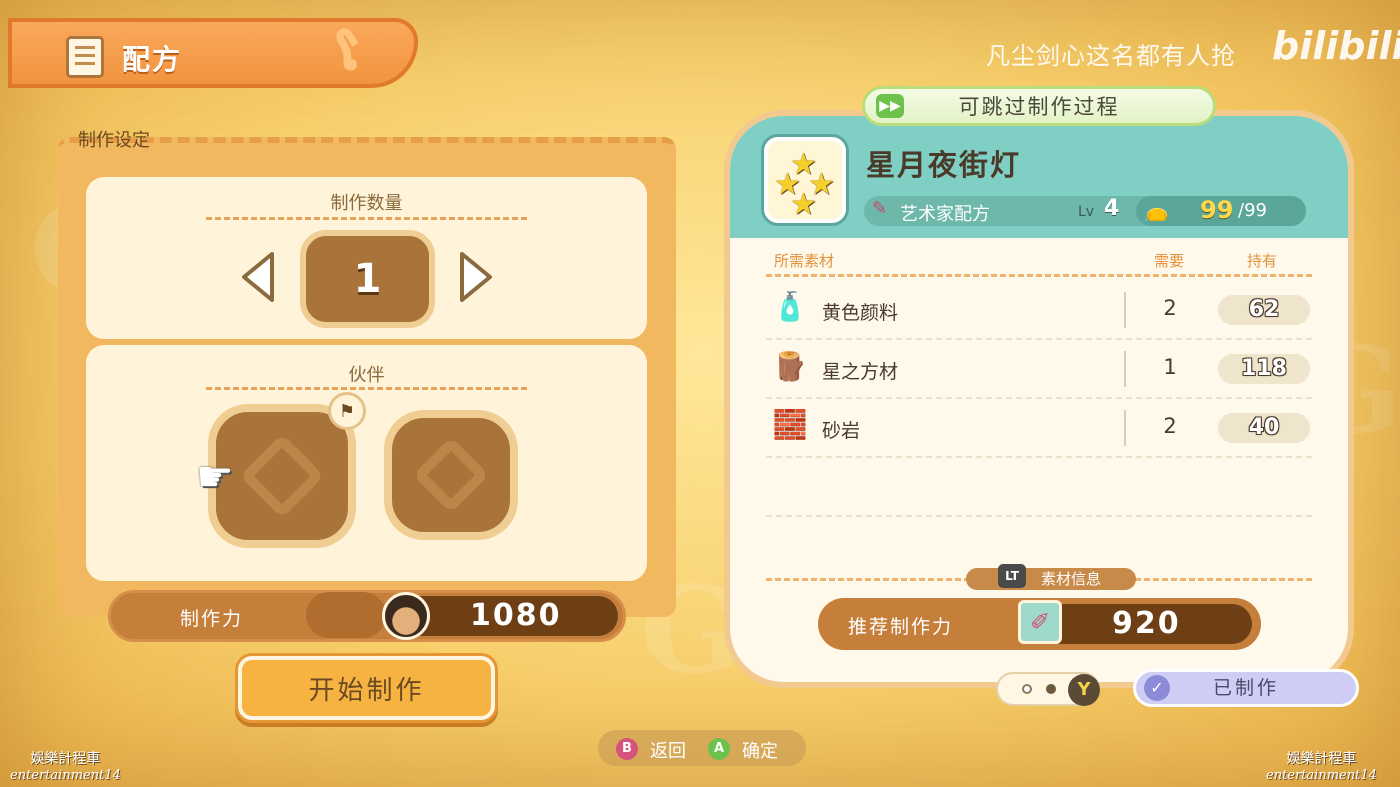 The image size is (1400, 787). What do you see at coordinates (1086, 212) in the screenshot?
I see `level-label: Lv` at bounding box center [1086, 212].